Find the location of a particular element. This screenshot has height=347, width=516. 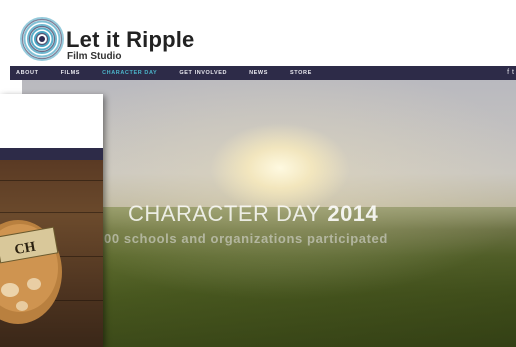

site-logo: Let it Ripple Film Studio is located at coordinates (106, 34).